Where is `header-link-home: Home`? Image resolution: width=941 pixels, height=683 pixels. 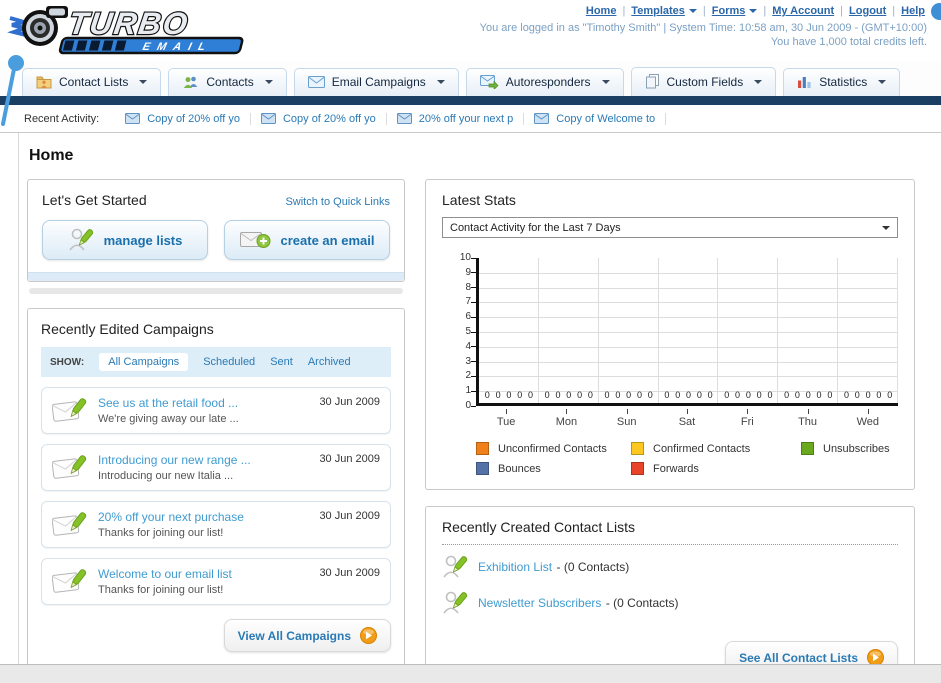
header-link-home: Home is located at coordinates (601, 11).